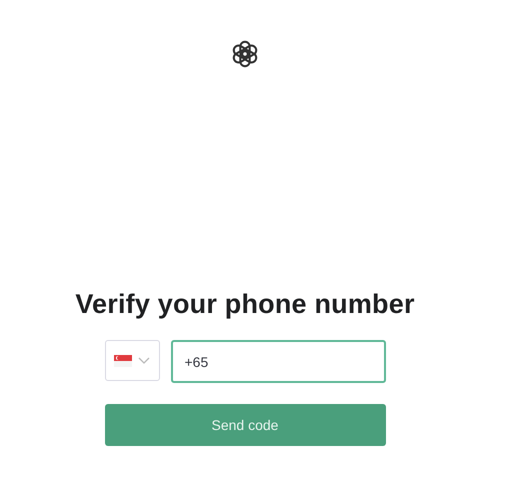 The height and width of the screenshot is (489, 525). Describe the element at coordinates (245, 304) in the screenshot. I see `page-title: Verify your phone number` at that location.